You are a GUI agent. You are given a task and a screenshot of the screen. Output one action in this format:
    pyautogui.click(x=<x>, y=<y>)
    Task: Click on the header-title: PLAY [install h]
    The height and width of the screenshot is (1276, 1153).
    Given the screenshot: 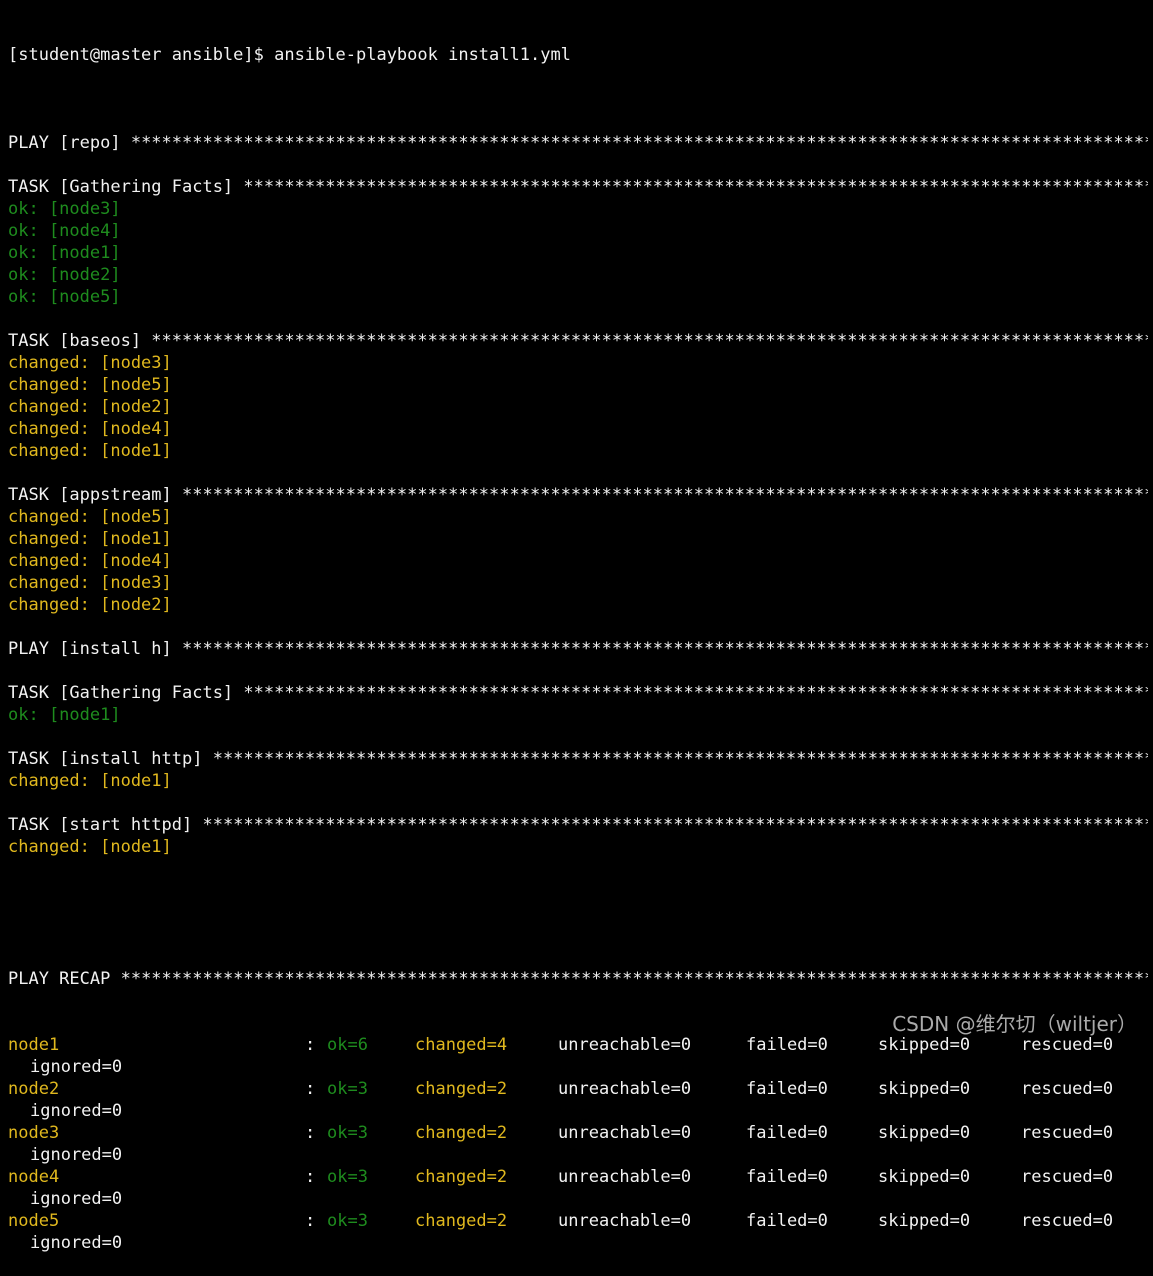 What is the action you would take?
    pyautogui.click(x=95, y=649)
    